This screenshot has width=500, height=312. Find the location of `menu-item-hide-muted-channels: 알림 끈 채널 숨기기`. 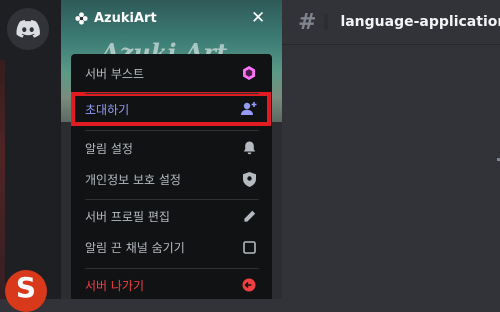

menu-item-hide-muted-channels: 알림 끈 채널 숨기기 is located at coordinates (171, 247).